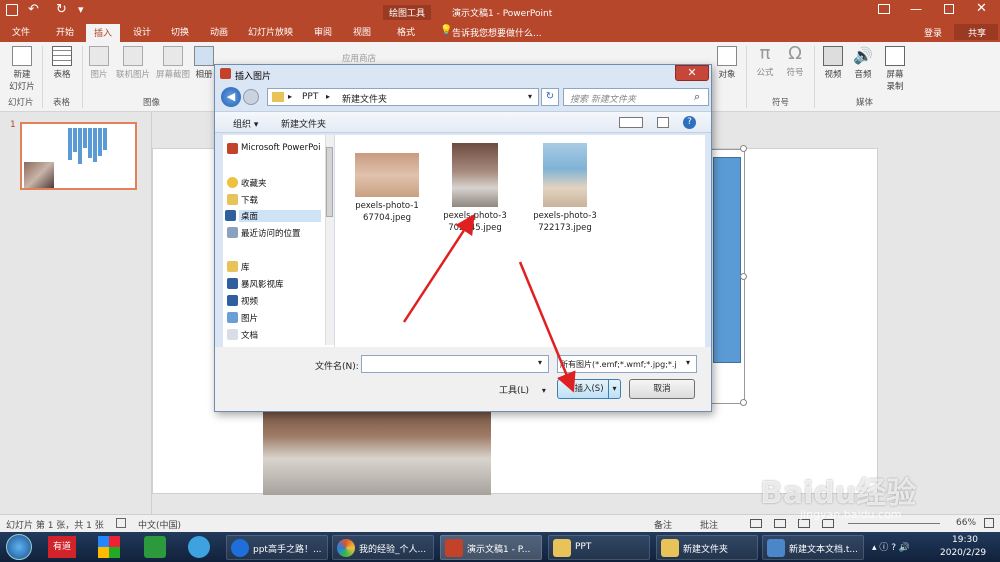 This screenshot has width=1000, height=562. I want to click on customize-icon: ▾, so click(81, 9).